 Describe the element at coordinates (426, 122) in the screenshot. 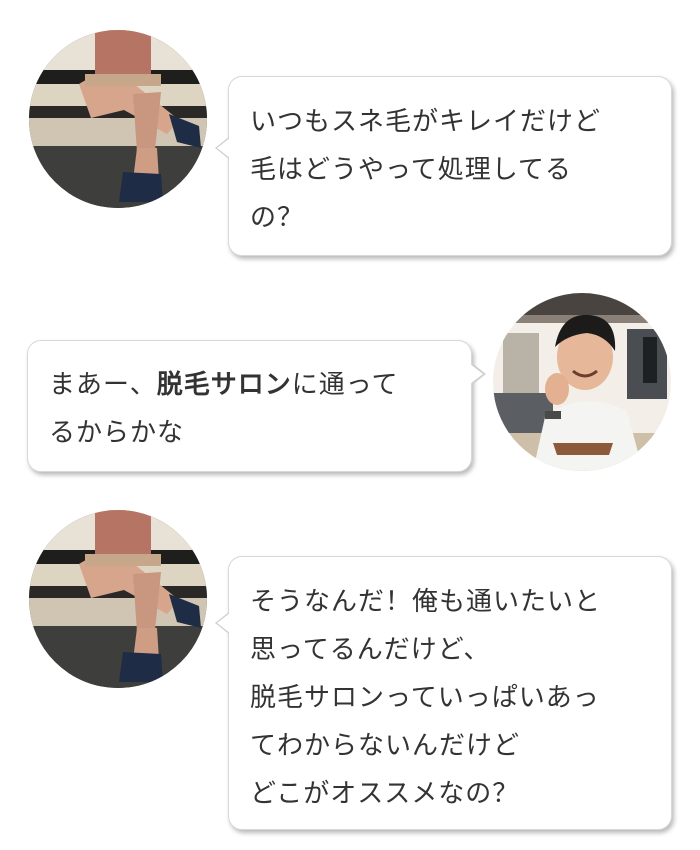

I see `message-line: いつもスネ毛がキレイだけど` at that location.